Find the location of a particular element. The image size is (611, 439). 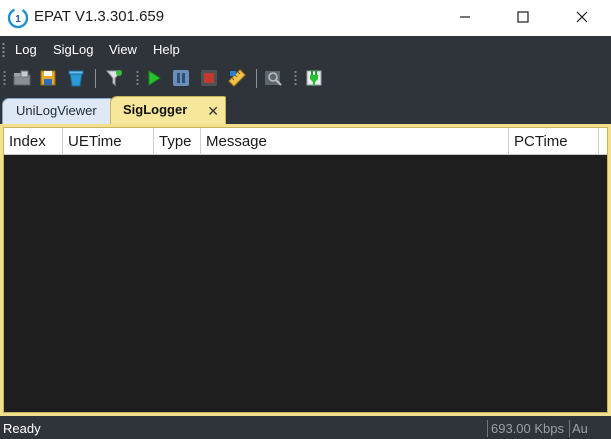

column-header-uetime: UETime is located at coordinates (108, 141).